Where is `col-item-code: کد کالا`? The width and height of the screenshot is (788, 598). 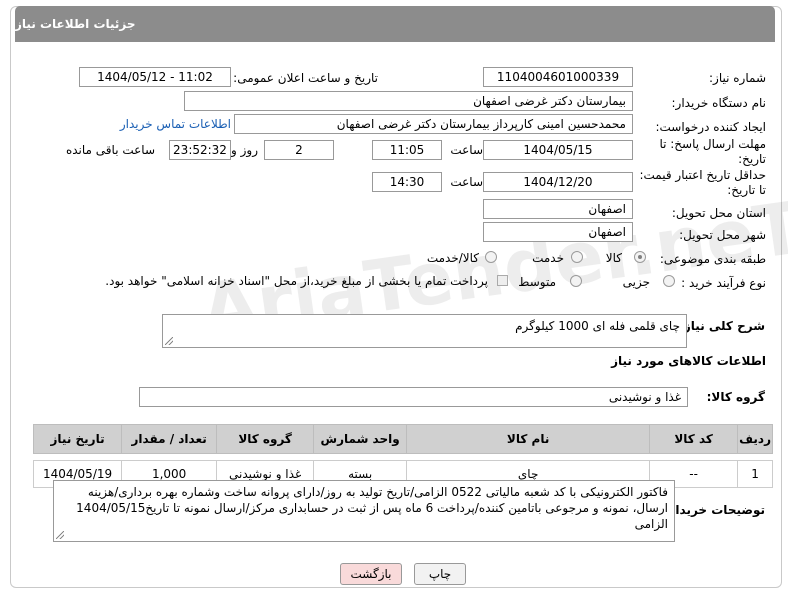 col-item-code: کد کالا is located at coordinates (694, 439).